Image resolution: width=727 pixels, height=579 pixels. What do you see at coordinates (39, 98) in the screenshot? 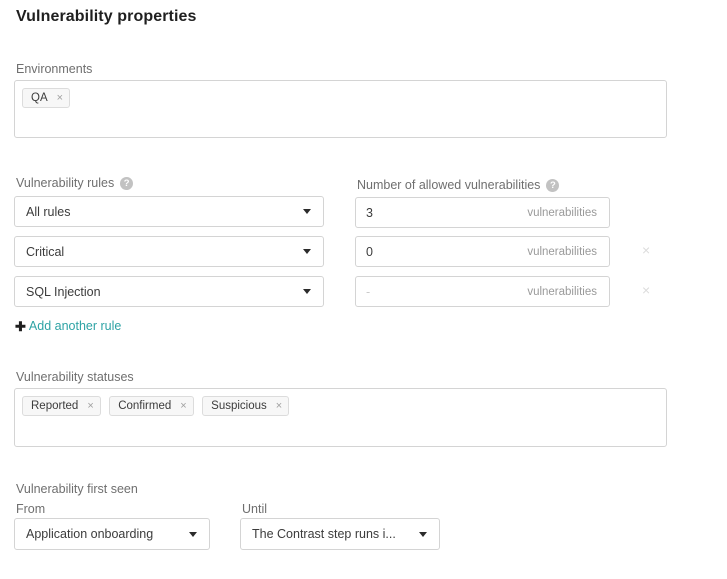
I see `tag-label: QA` at bounding box center [39, 98].